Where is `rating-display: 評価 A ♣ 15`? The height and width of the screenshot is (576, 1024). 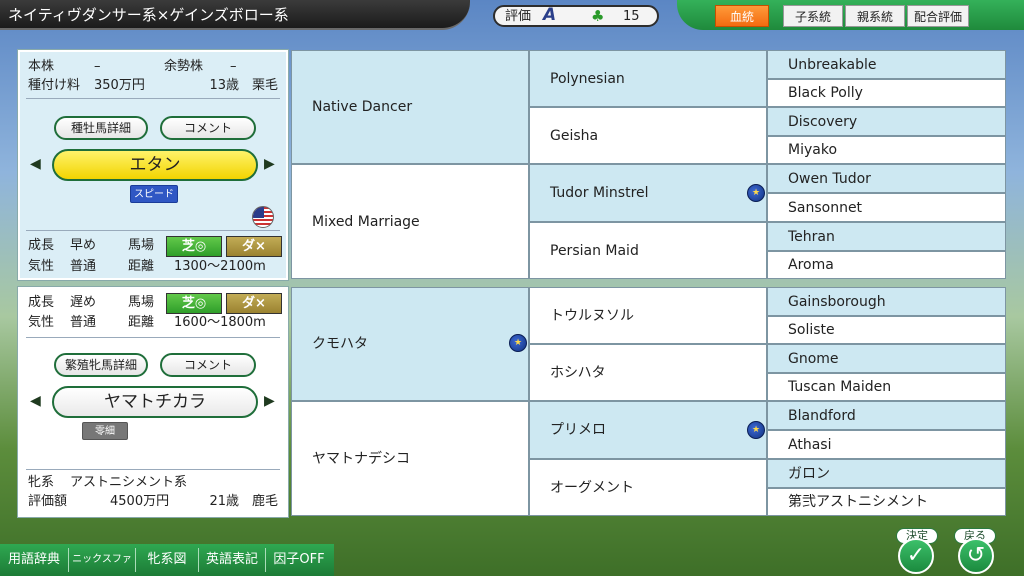
rating-display: 評価 A ♣ 15 is located at coordinates (576, 16).